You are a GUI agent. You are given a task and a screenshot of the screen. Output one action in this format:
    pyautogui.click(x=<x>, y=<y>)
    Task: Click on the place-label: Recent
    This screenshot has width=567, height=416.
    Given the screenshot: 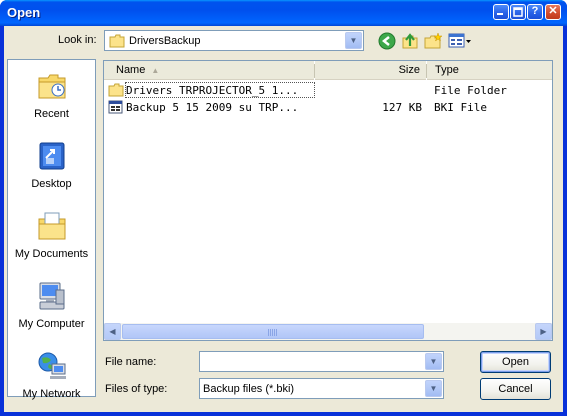 What is the action you would take?
    pyautogui.click(x=51, y=114)
    